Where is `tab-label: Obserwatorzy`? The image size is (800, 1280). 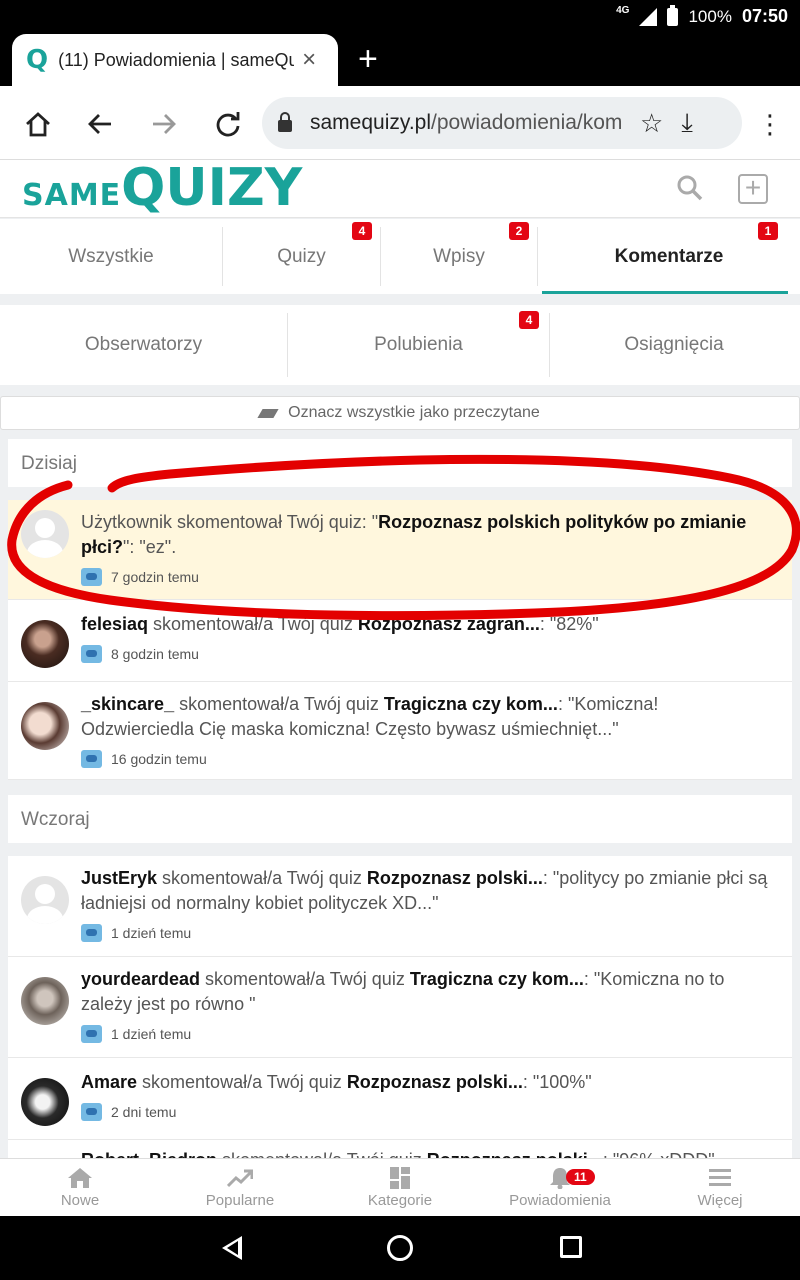 tab-label: Obserwatorzy is located at coordinates (143, 344).